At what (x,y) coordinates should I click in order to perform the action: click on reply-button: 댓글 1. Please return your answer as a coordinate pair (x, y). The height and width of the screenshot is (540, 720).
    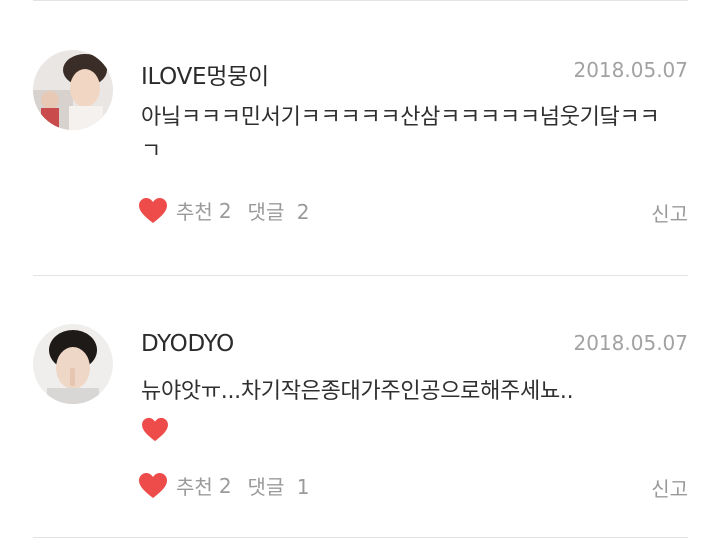
    Looking at the image, I should click on (279, 485).